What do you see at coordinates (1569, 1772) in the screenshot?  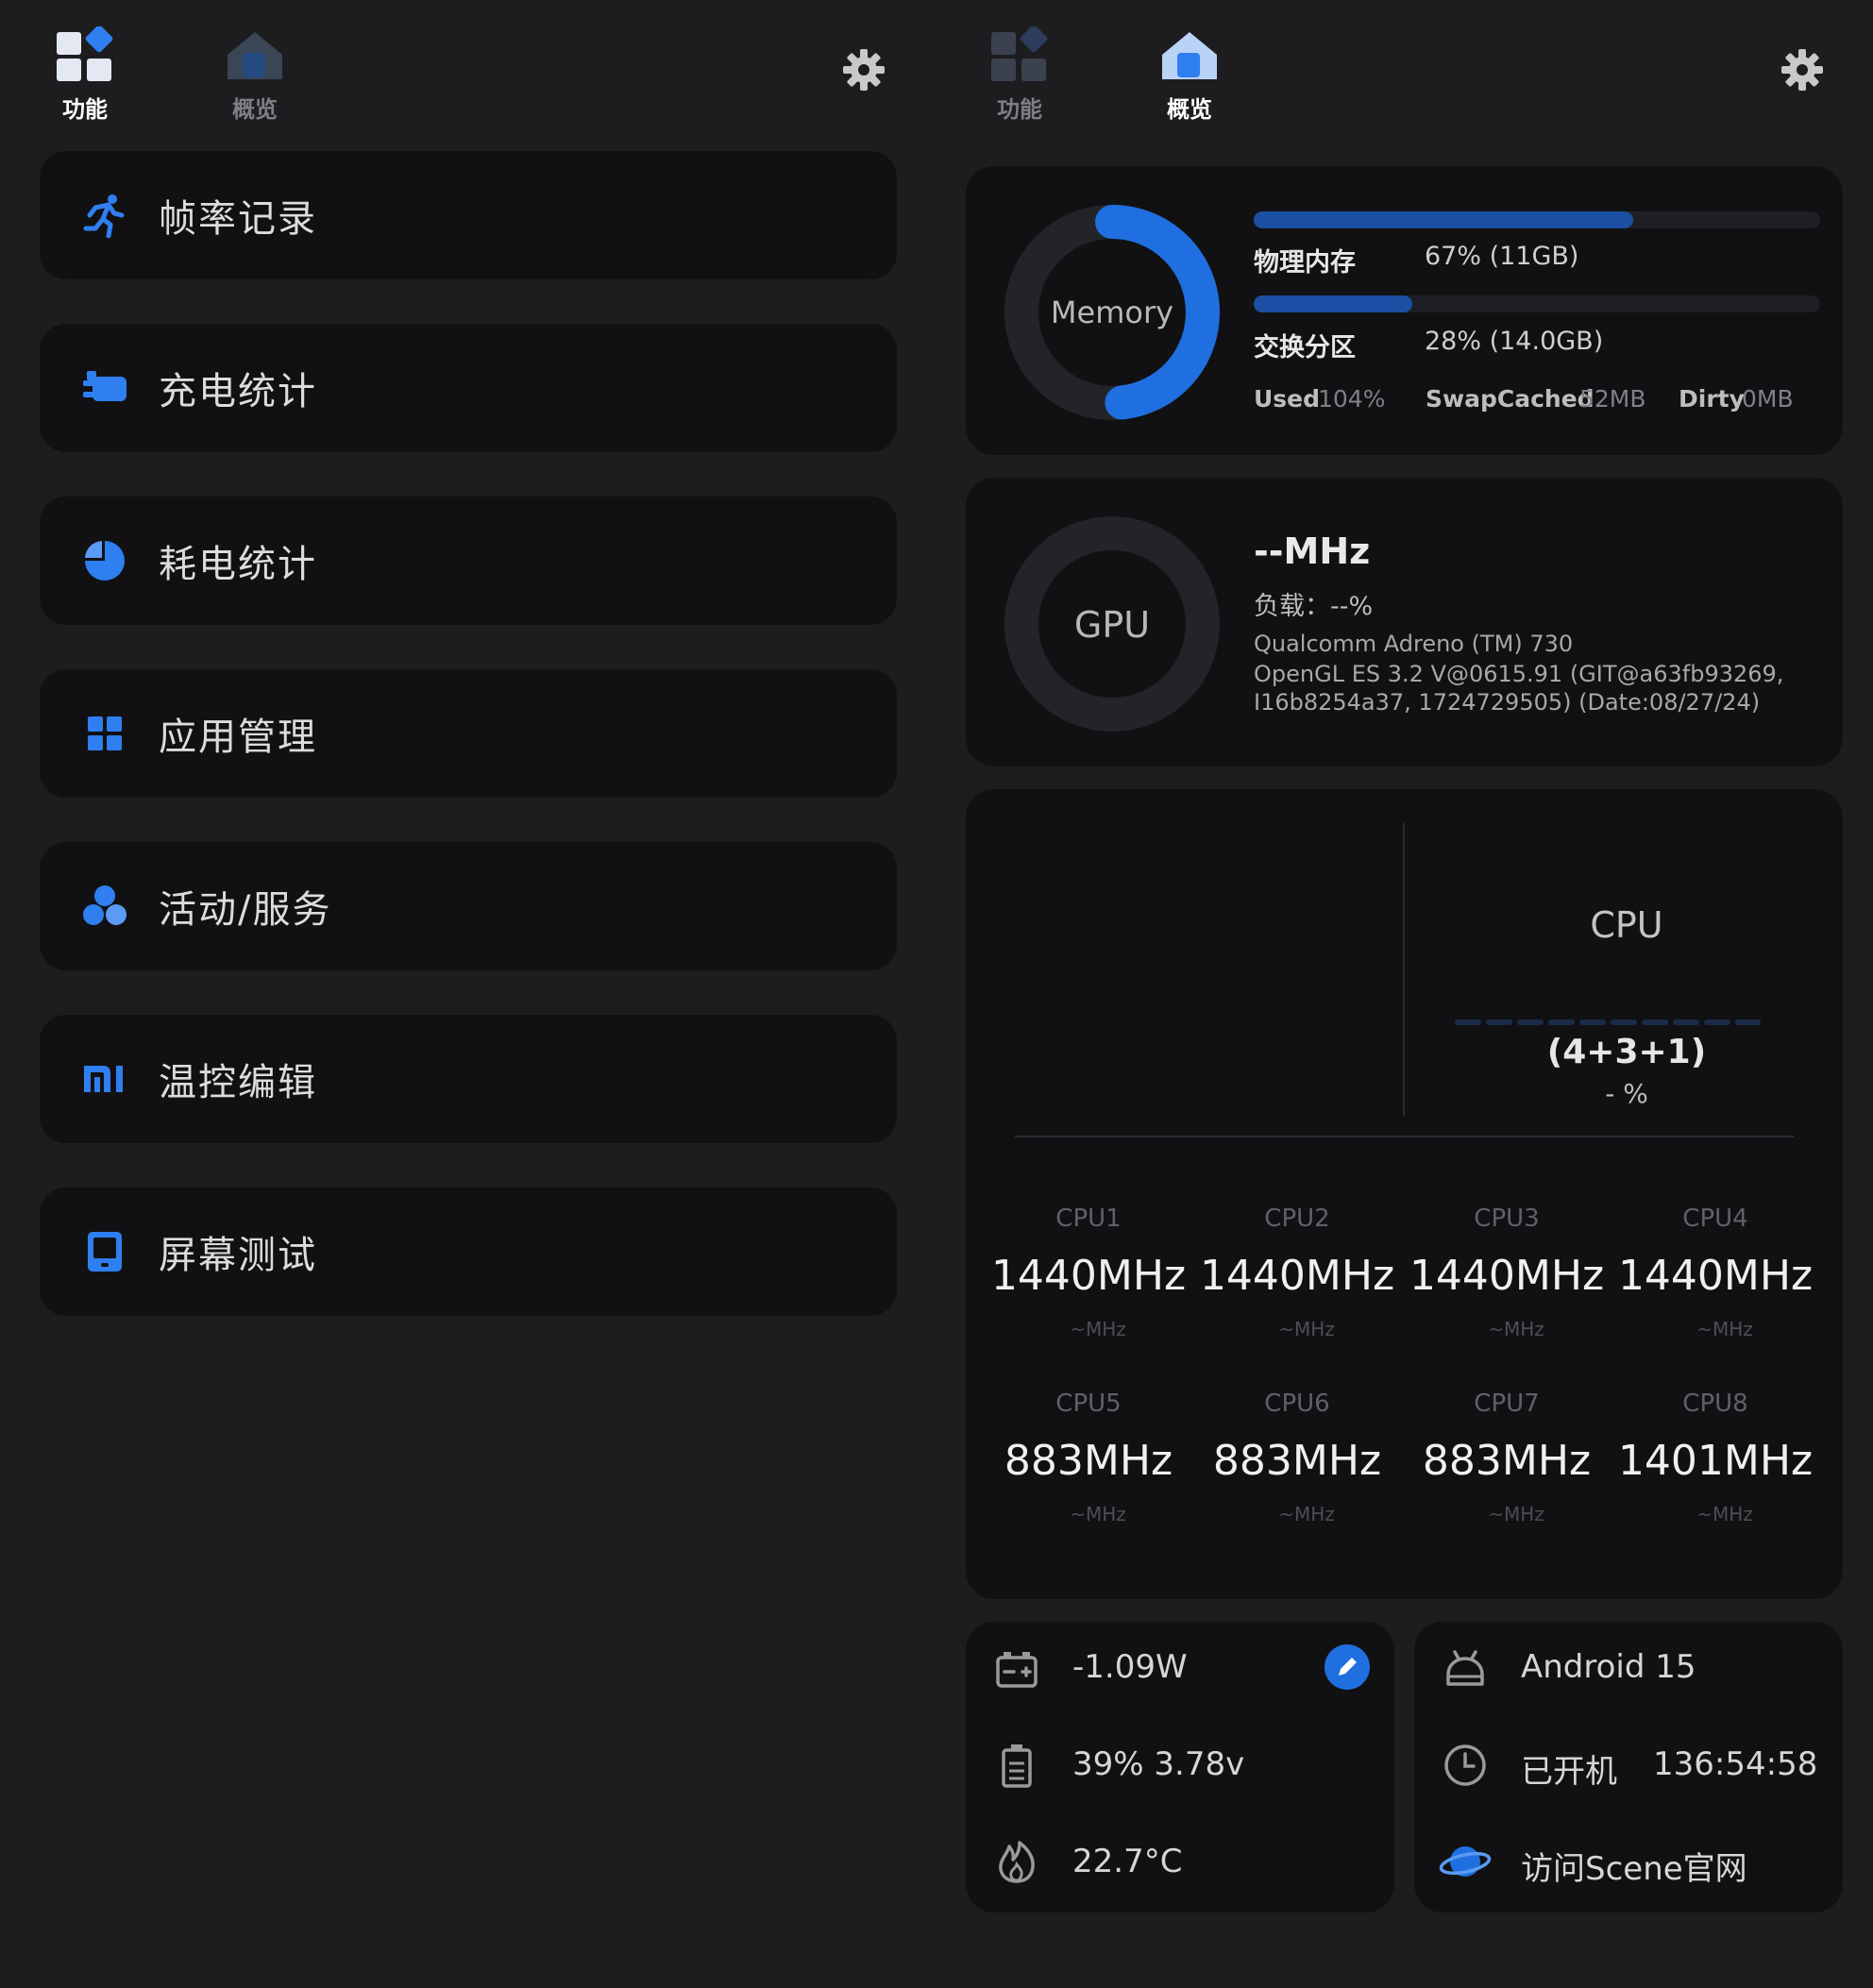 I see `uptime-label: 已开机` at bounding box center [1569, 1772].